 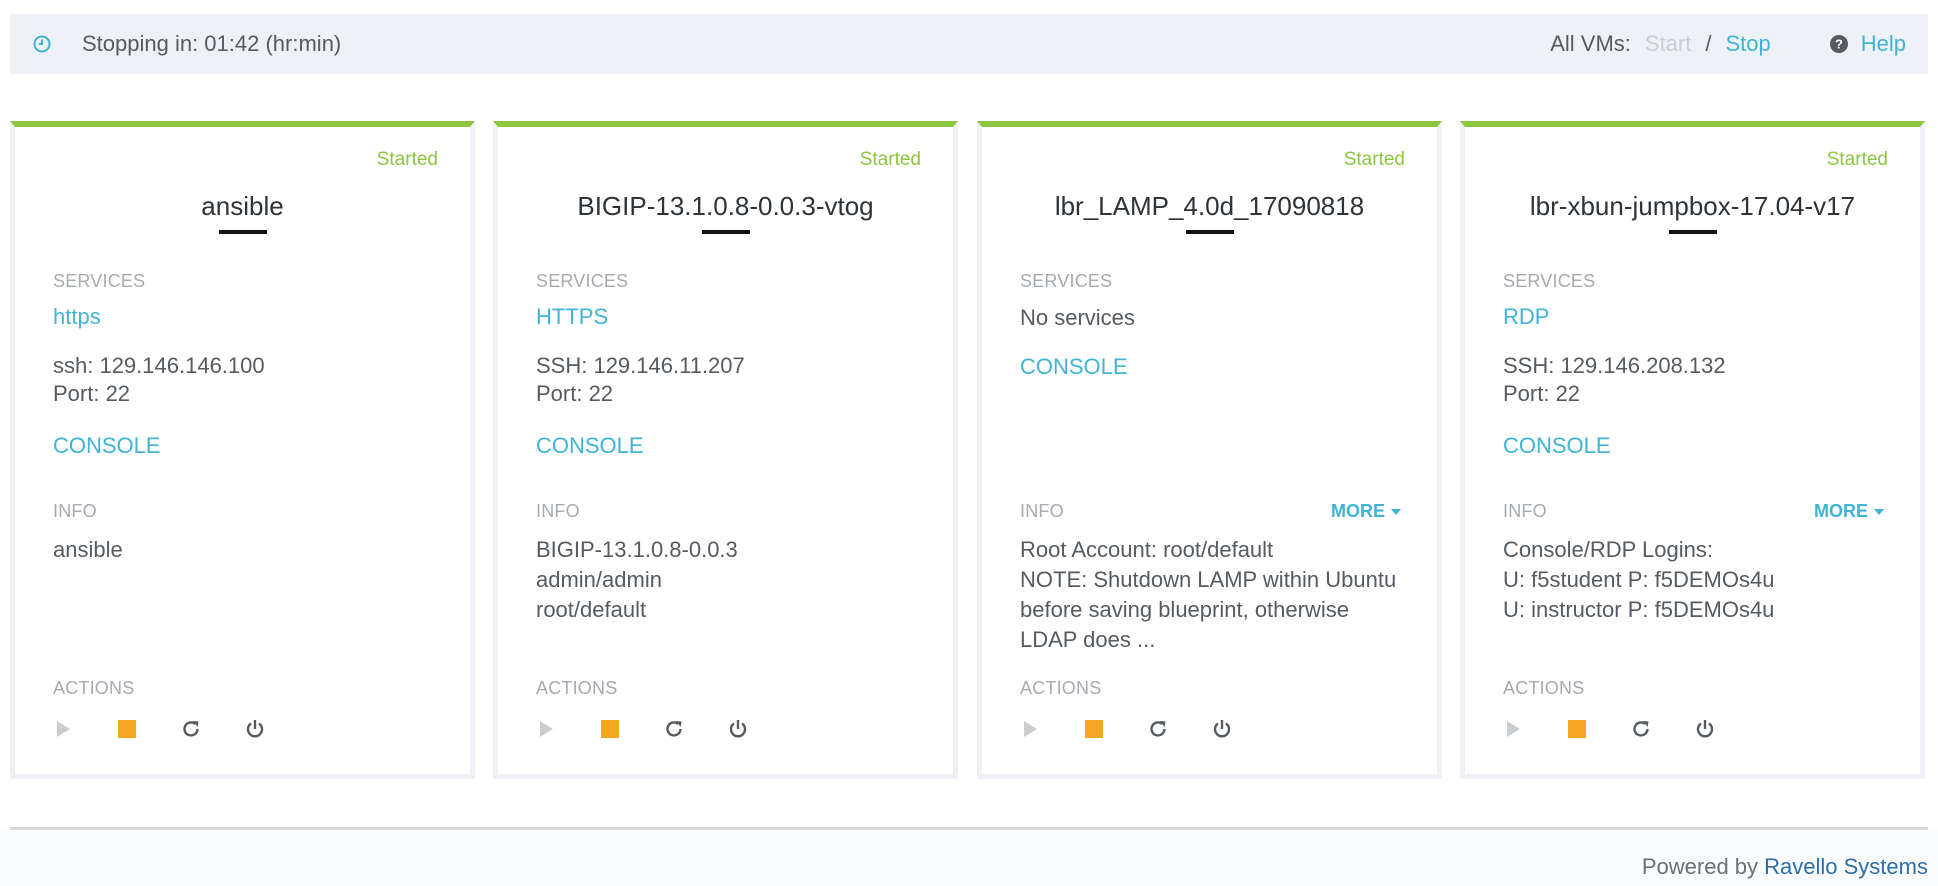 I want to click on ssh-address: SSH: 129.146.11.207, so click(x=640, y=365).